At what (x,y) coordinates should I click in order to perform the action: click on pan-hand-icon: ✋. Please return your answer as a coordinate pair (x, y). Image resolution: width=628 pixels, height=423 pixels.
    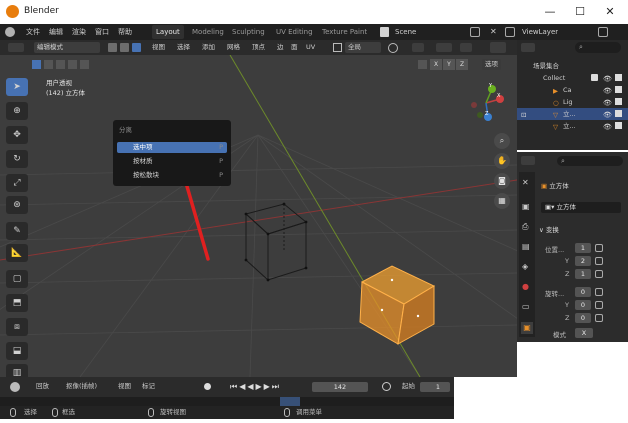
    Looking at the image, I should click on (502, 161).